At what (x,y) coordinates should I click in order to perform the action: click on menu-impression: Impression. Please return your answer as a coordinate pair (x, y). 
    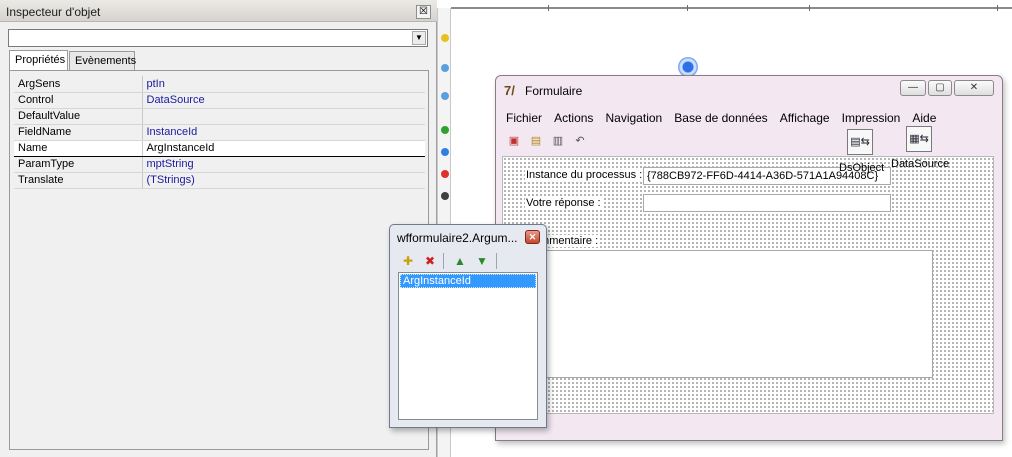
    Looking at the image, I should click on (871, 118).